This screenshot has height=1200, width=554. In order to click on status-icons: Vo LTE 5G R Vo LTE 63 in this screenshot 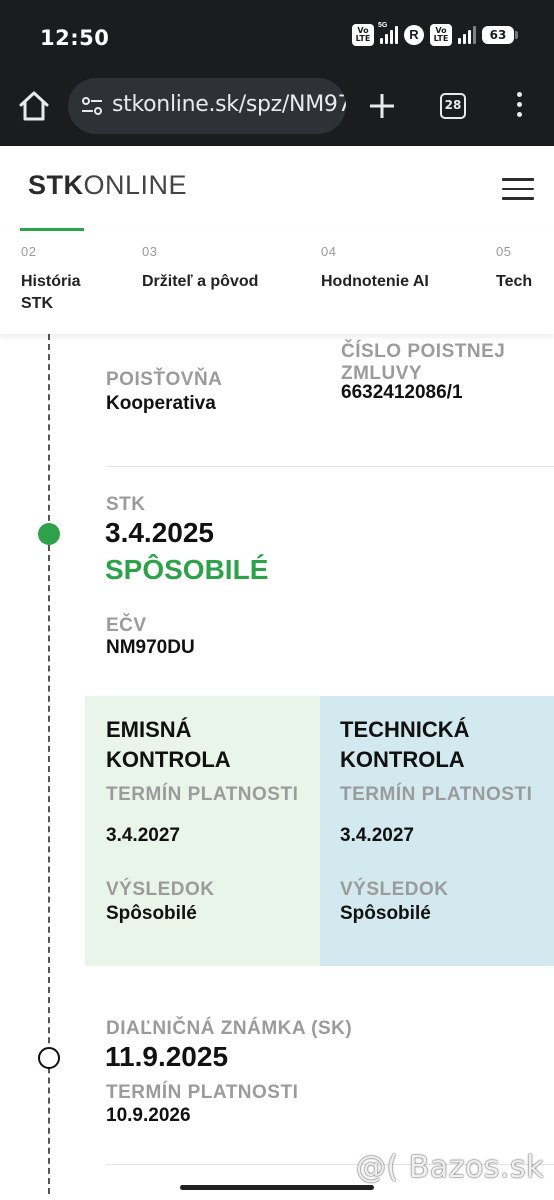, I will do `click(435, 34)`.